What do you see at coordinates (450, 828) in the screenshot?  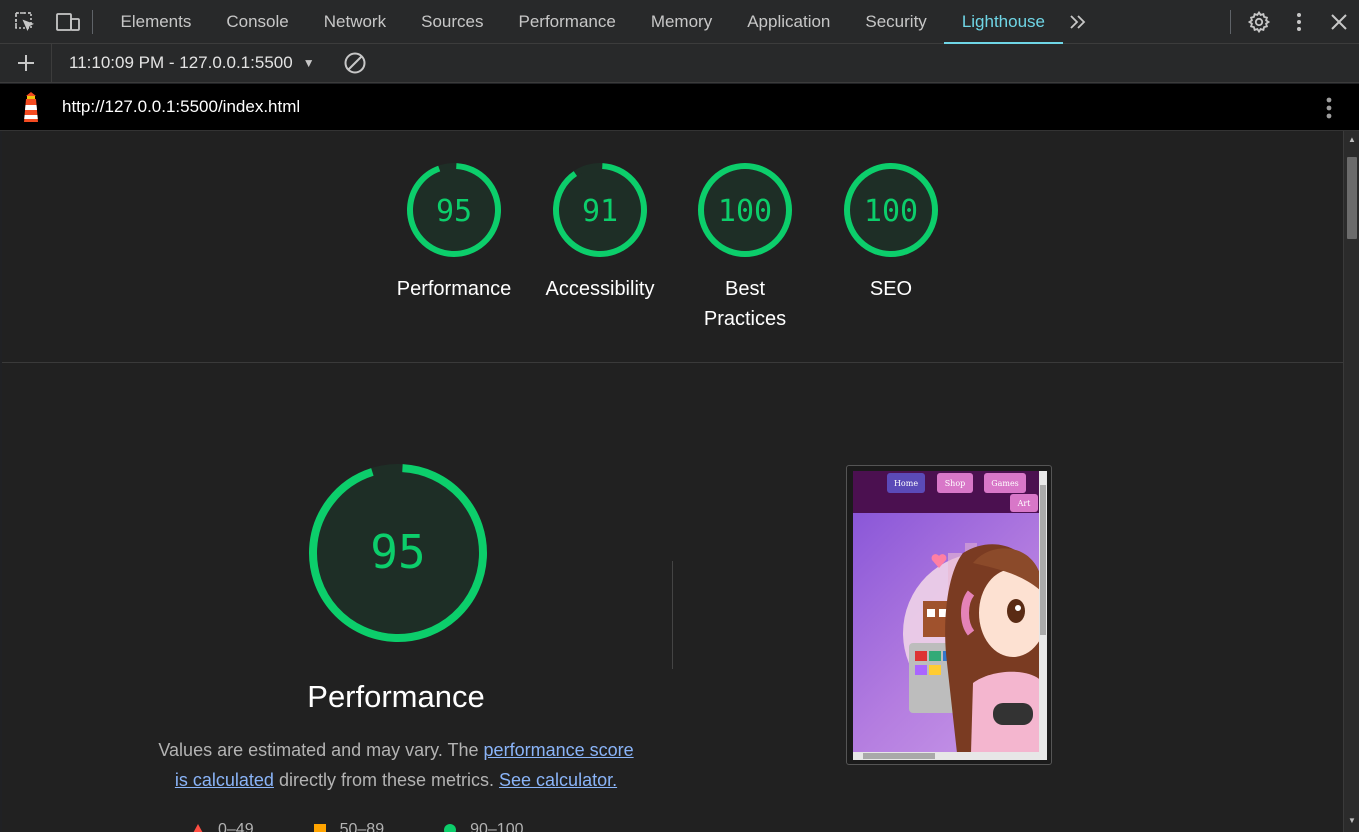 I see `circle-icon` at bounding box center [450, 828].